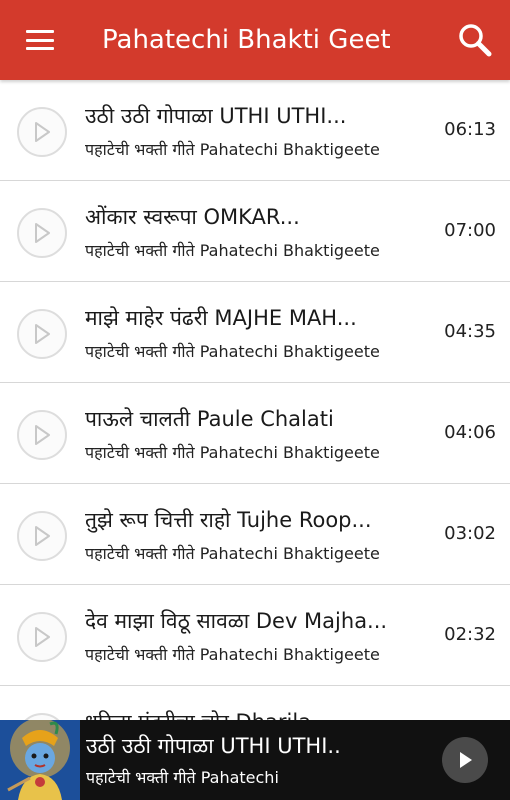 The width and height of the screenshot is (510, 800). I want to click on now-playing-title: उठी उठी गोपाळा UTHI UTHI.., so click(213, 746).